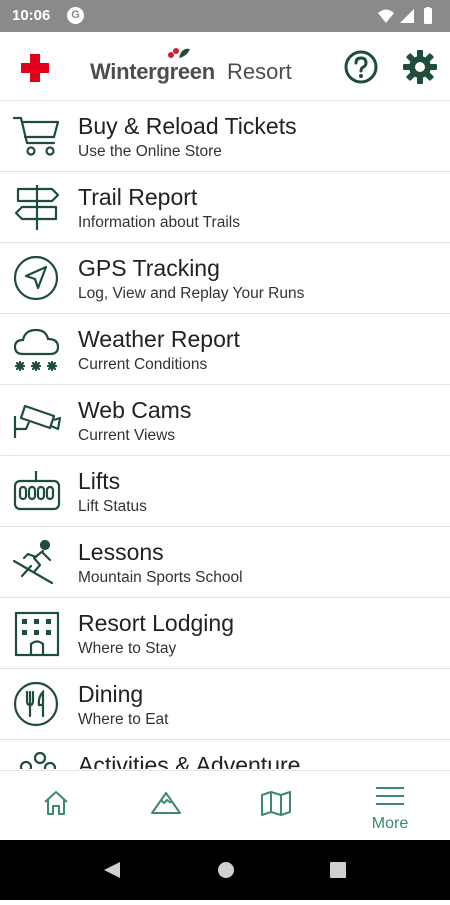 The image size is (450, 905). I want to click on nav-more: More, so click(390, 806).